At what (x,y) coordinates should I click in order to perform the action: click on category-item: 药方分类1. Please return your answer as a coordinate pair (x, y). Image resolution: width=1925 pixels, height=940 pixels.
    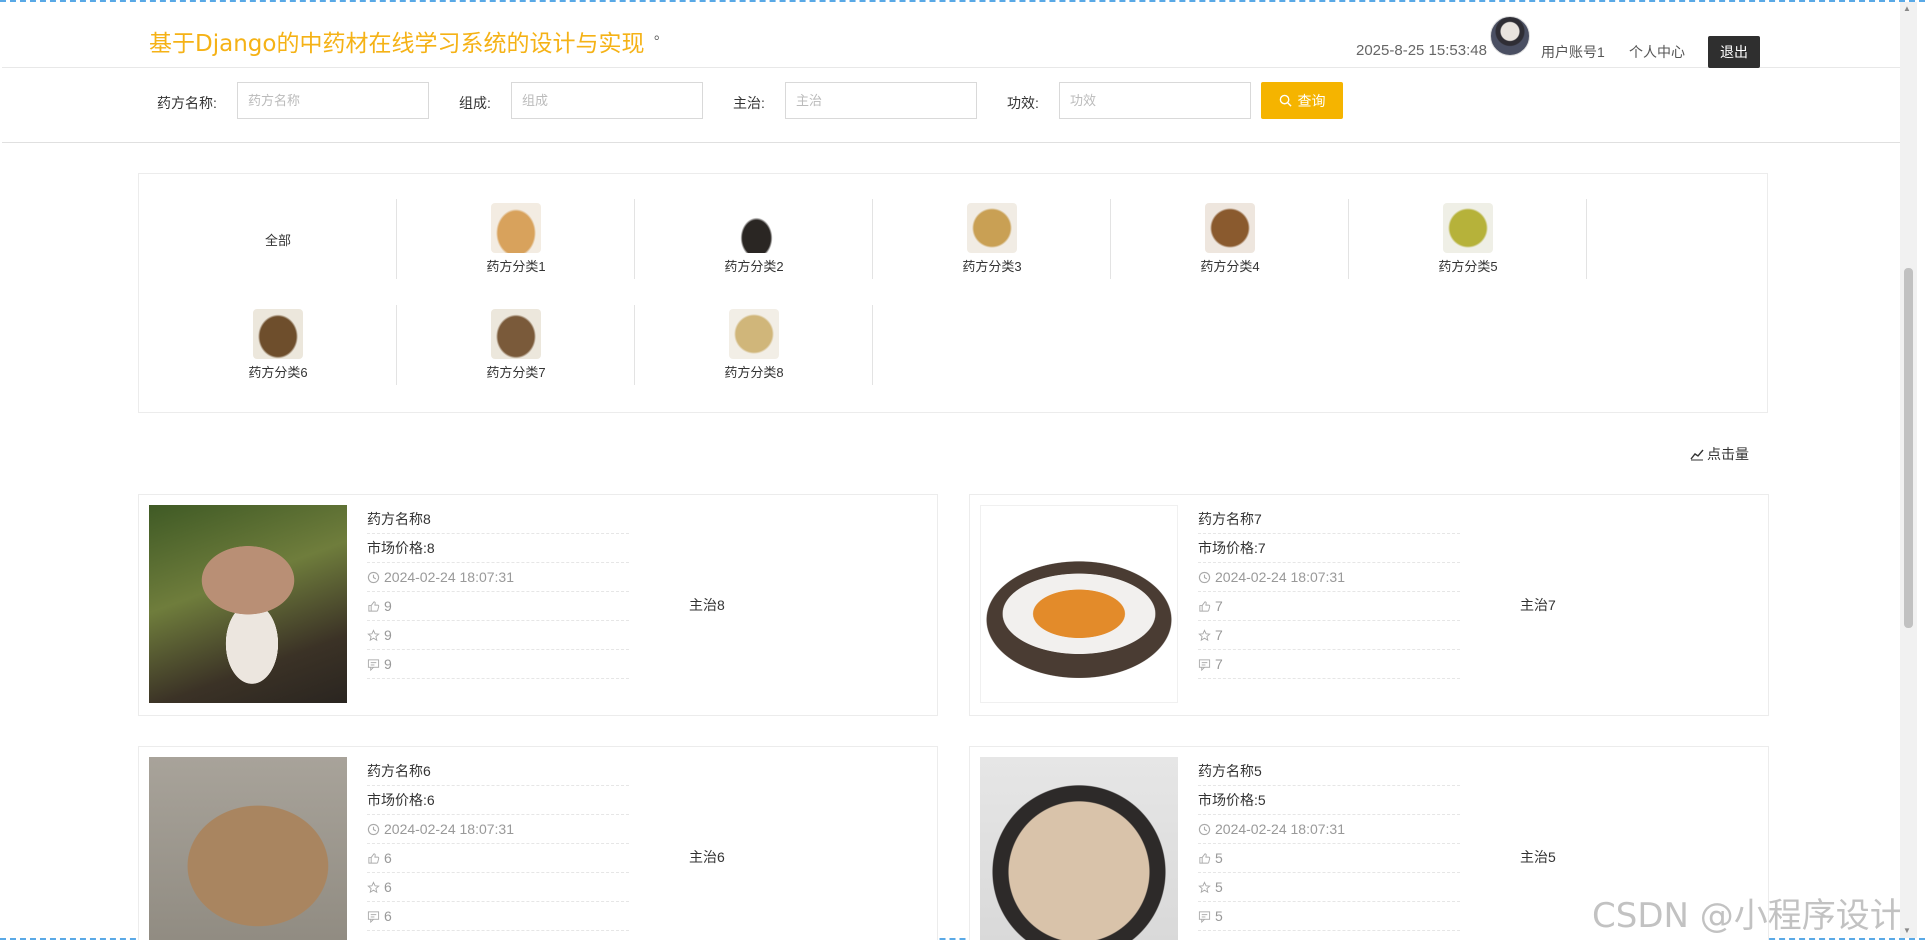
    Looking at the image, I should click on (516, 239).